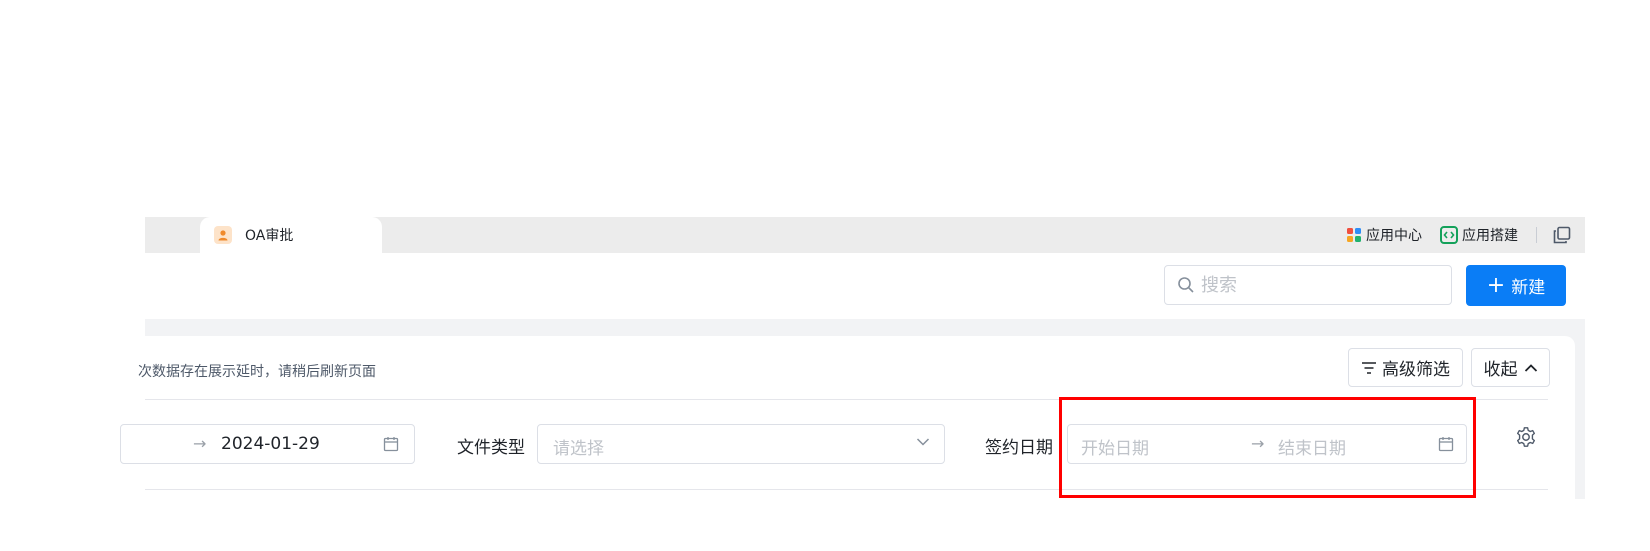 The width and height of the screenshot is (1650, 551). What do you see at coordinates (1562, 235) in the screenshot?
I see `window-icon` at bounding box center [1562, 235].